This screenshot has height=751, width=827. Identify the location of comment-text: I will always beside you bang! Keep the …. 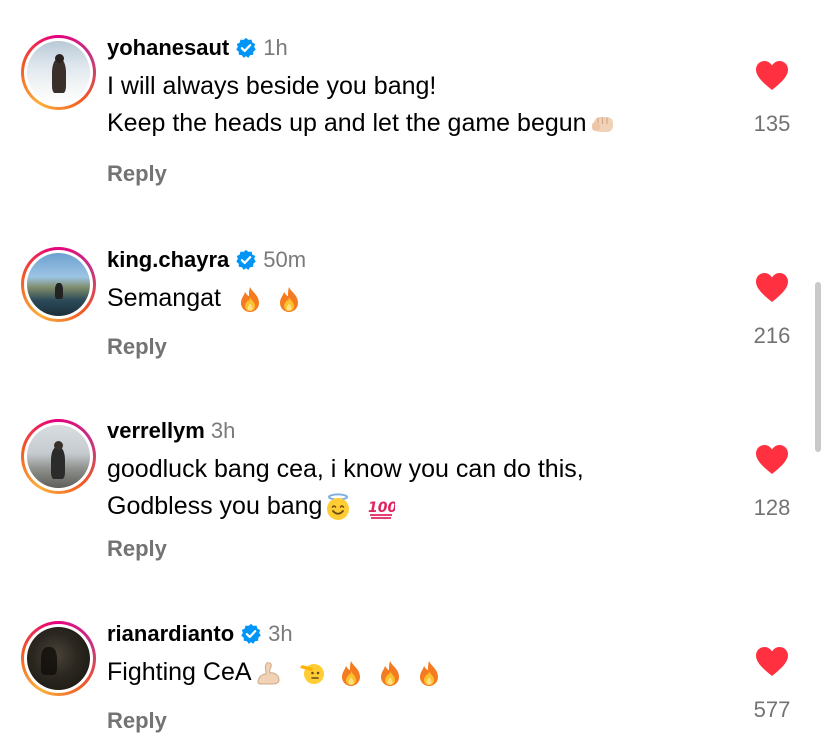
(363, 105).